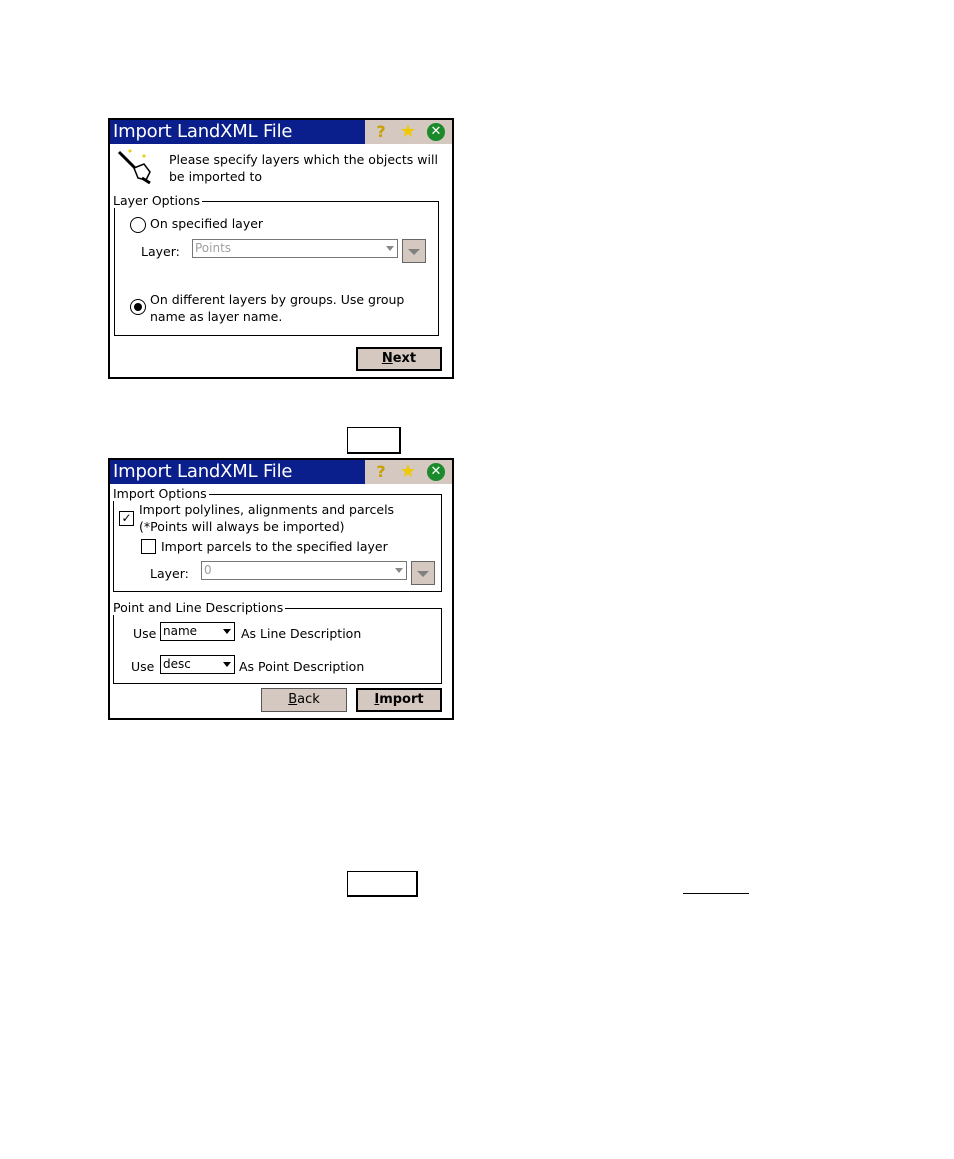  I want to click on back-button-label: Back, so click(304, 699).